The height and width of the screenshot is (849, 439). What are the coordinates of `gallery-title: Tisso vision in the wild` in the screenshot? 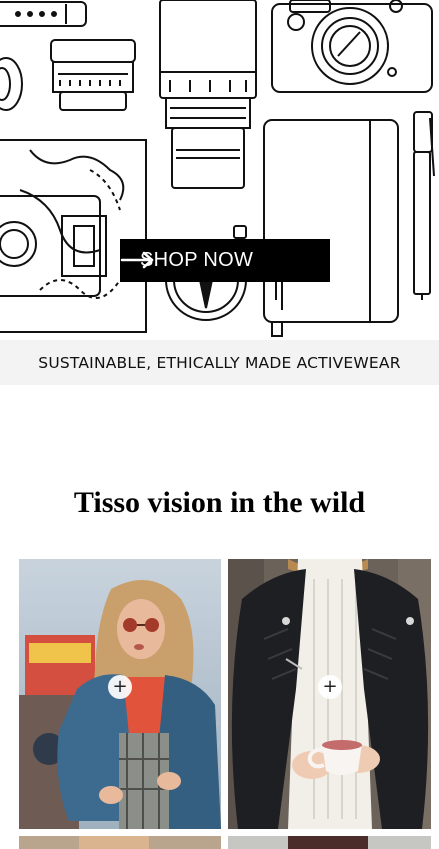 It's located at (219, 502).